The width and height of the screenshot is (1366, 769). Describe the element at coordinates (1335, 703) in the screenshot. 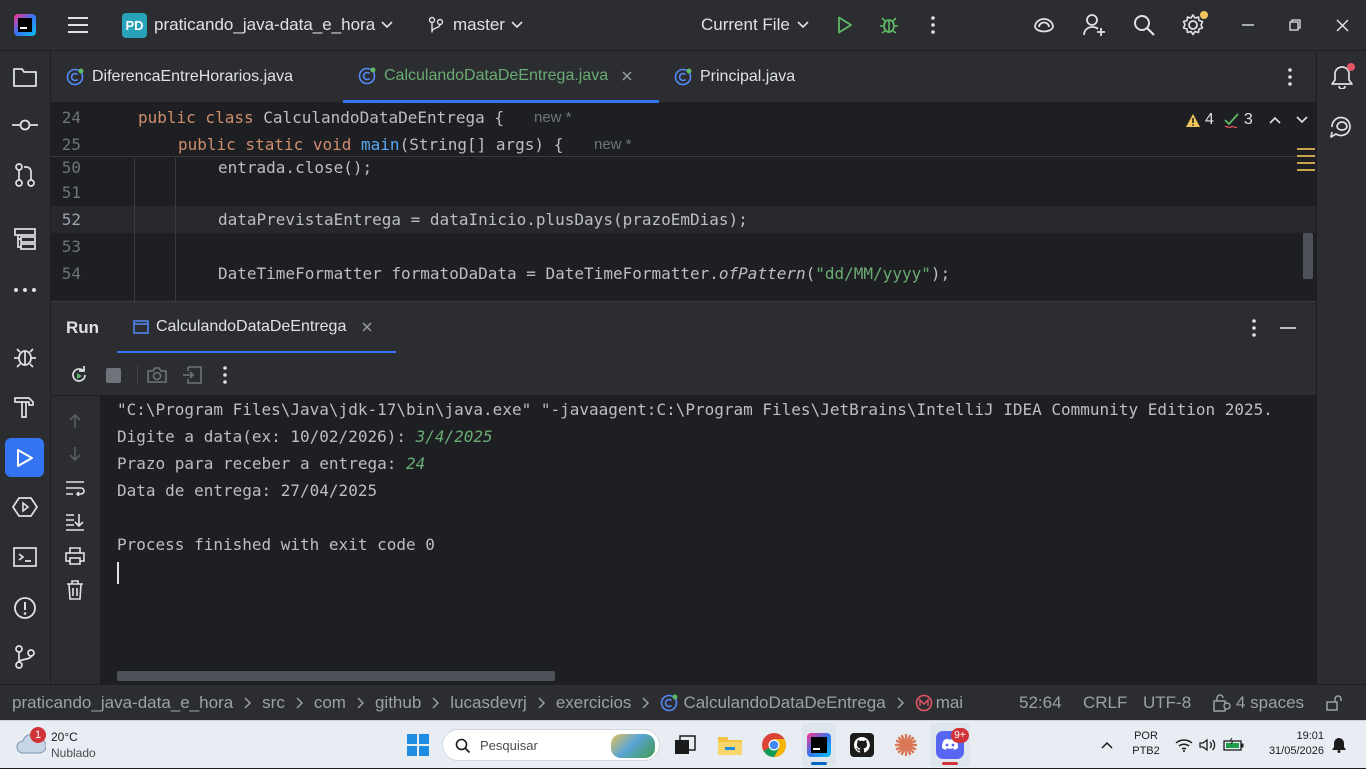

I see `read-only-lock-icon` at that location.